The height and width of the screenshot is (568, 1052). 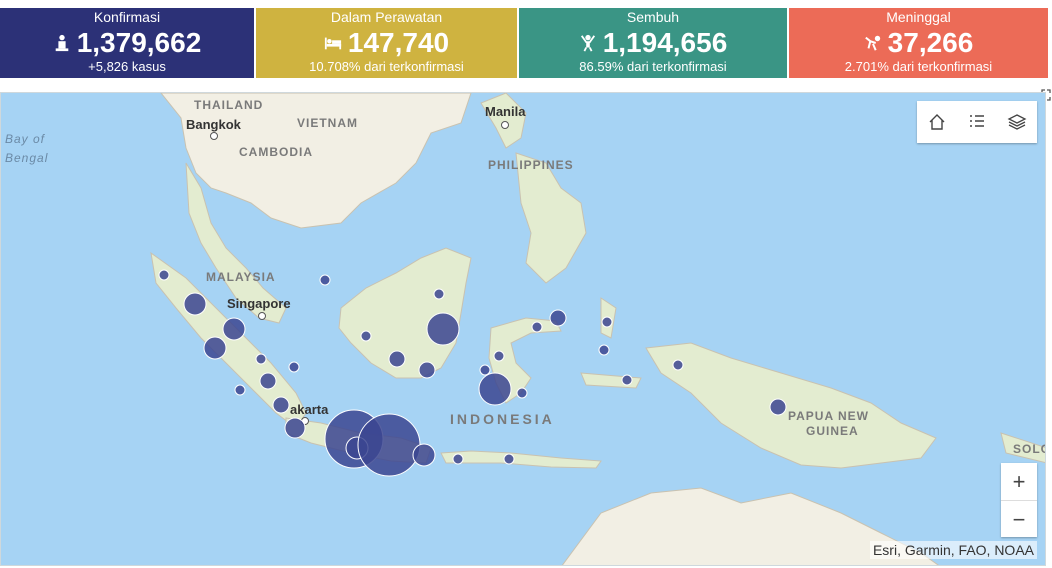 I want to click on zoom-control: + −, so click(x=1019, y=500).